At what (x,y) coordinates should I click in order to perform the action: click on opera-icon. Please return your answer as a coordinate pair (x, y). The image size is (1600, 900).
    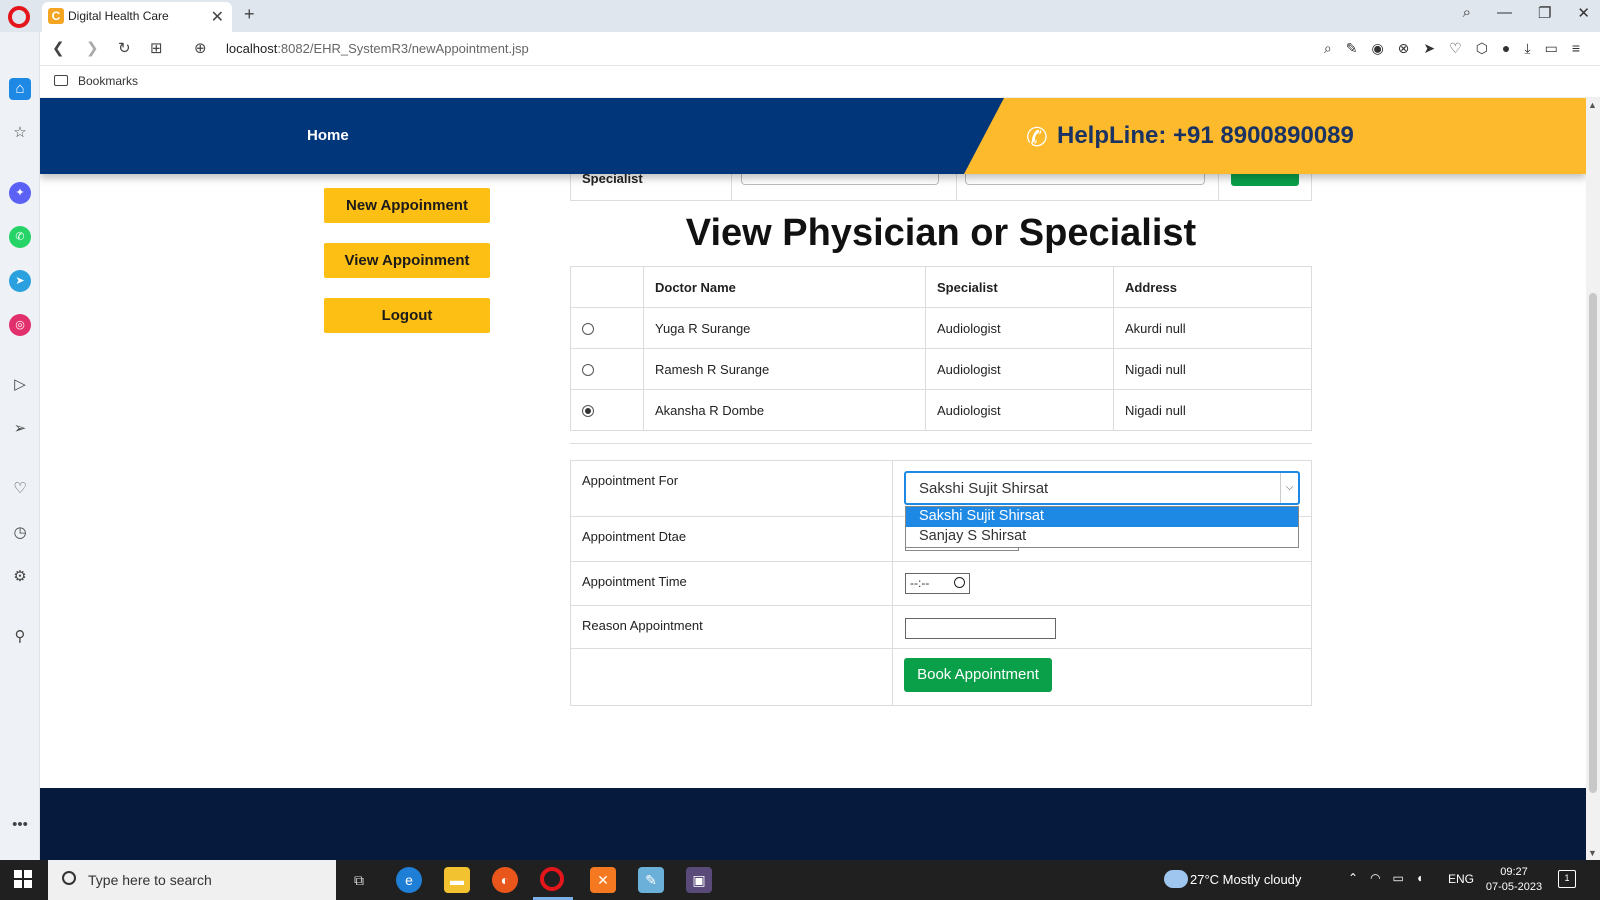
    Looking at the image, I should click on (552, 879).